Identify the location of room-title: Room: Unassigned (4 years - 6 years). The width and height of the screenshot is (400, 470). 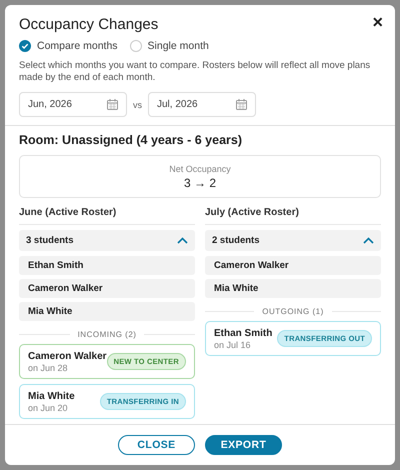
(131, 140).